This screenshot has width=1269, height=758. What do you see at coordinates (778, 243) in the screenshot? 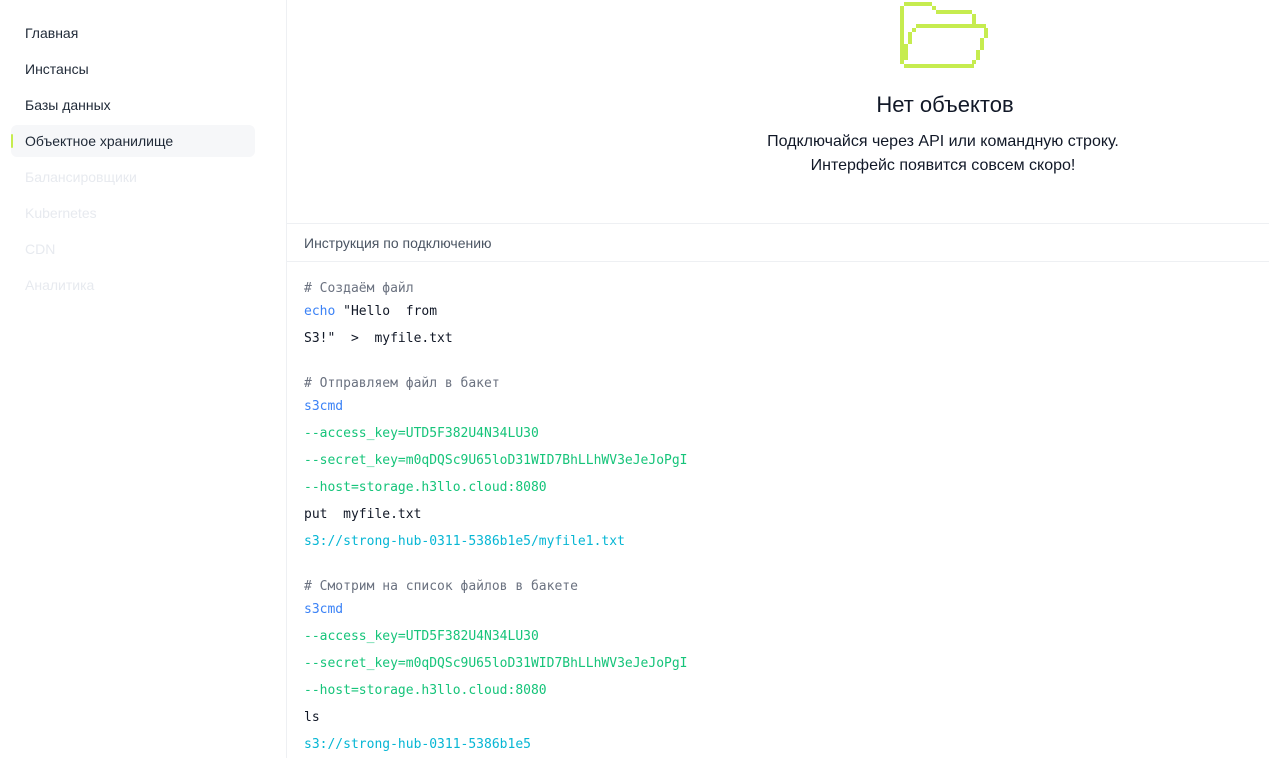
I see `instructions-header: Инструкция по подключению` at bounding box center [778, 243].